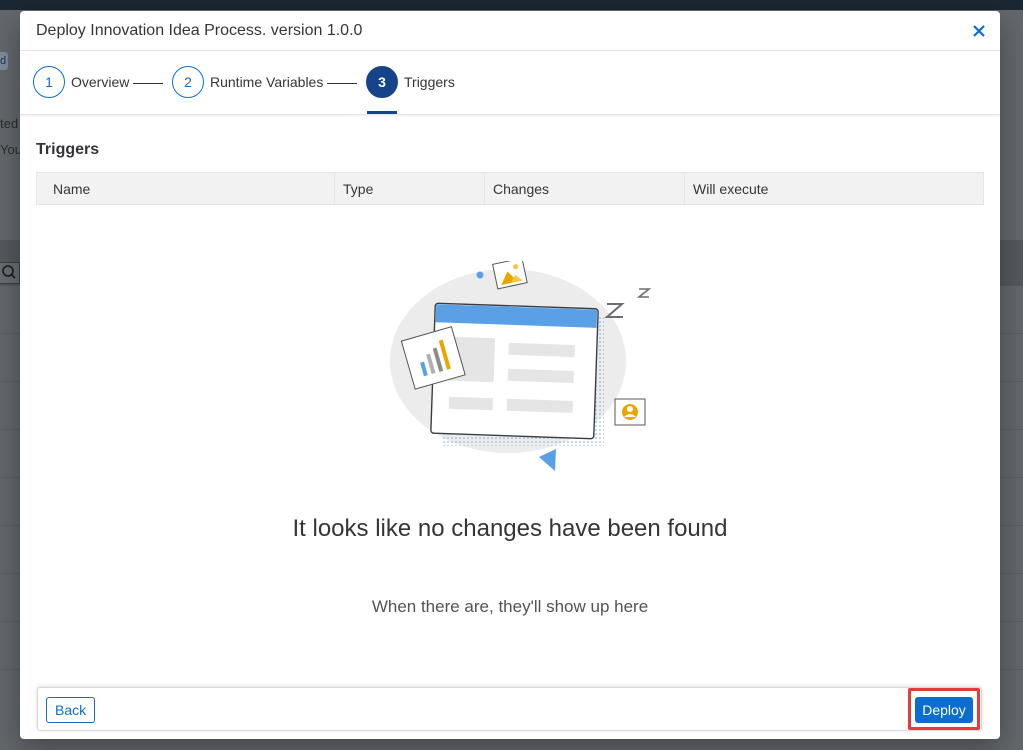  I want to click on wizard-step-runtime-variables: 2 Runtime Variables, so click(247, 82).